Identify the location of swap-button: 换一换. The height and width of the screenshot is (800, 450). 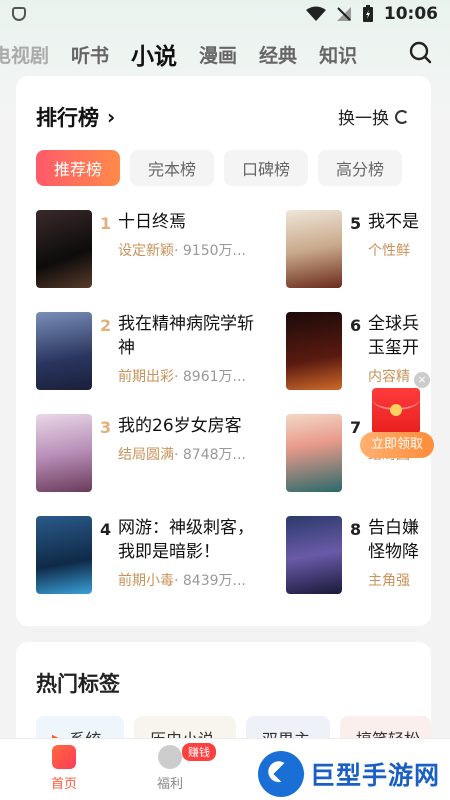
(373, 116).